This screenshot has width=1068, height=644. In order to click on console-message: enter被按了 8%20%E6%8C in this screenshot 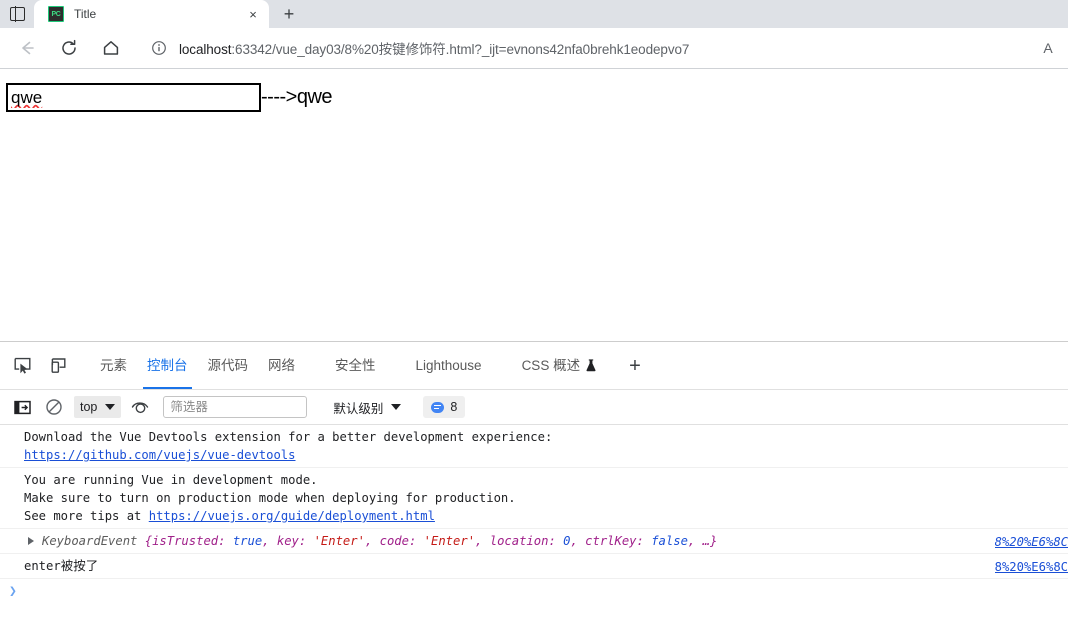, I will do `click(534, 566)`.